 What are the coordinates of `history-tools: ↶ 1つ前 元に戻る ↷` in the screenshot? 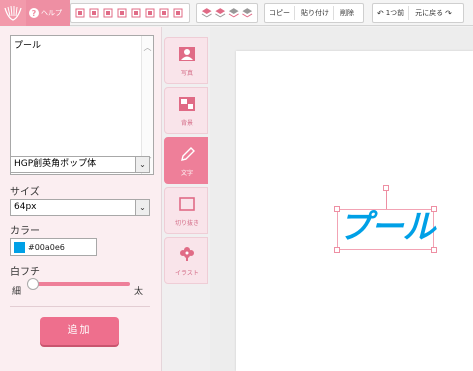 It's located at (418, 13).